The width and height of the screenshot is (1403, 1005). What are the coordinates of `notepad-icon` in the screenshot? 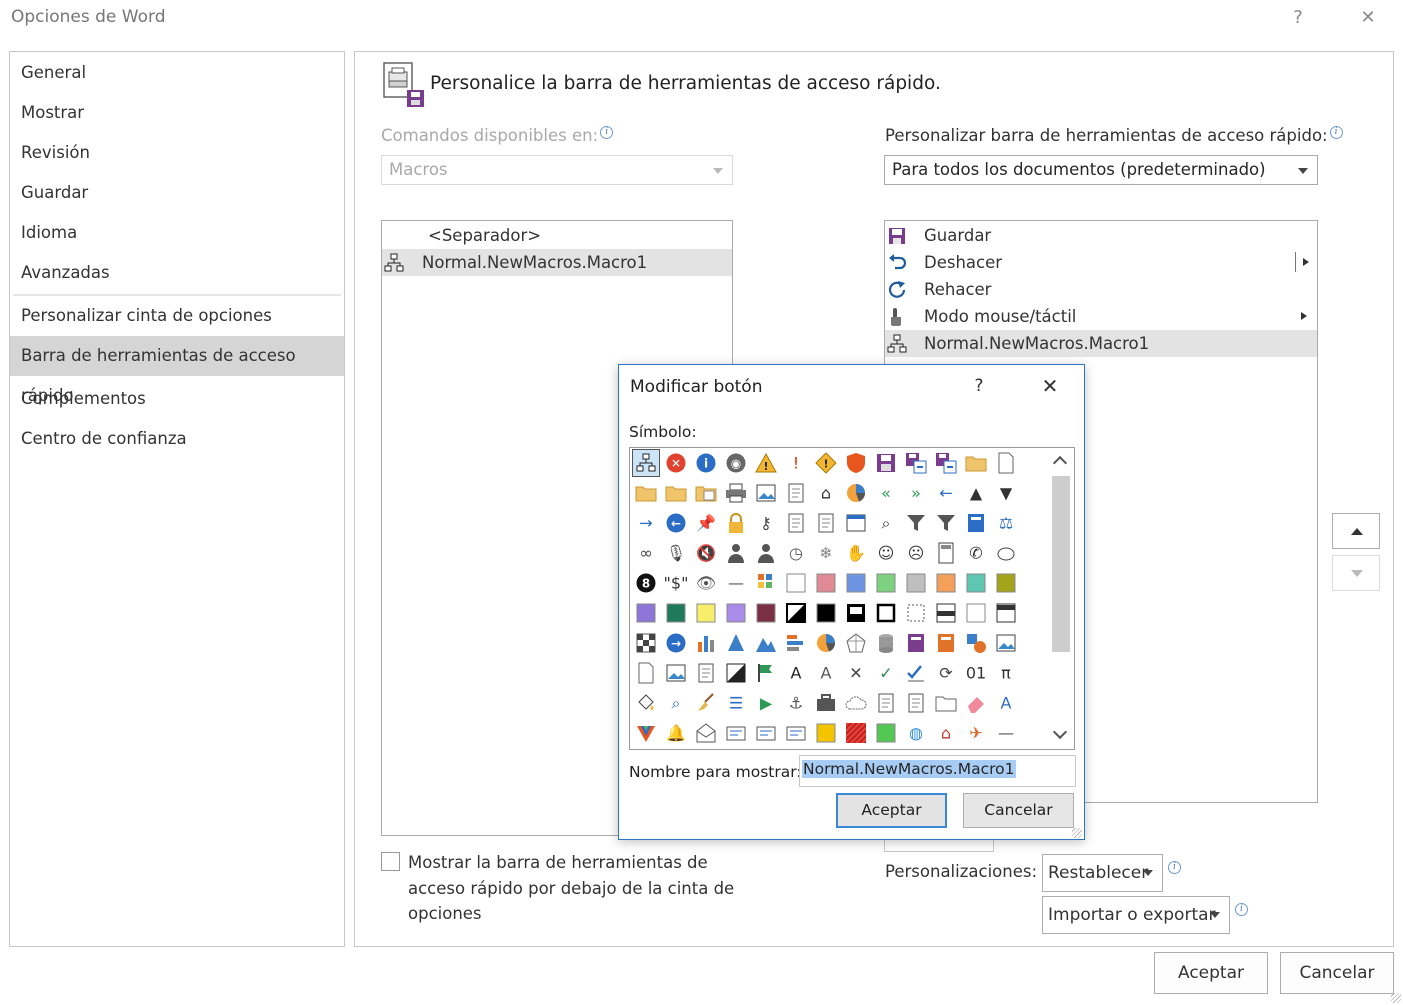 It's located at (796, 493).